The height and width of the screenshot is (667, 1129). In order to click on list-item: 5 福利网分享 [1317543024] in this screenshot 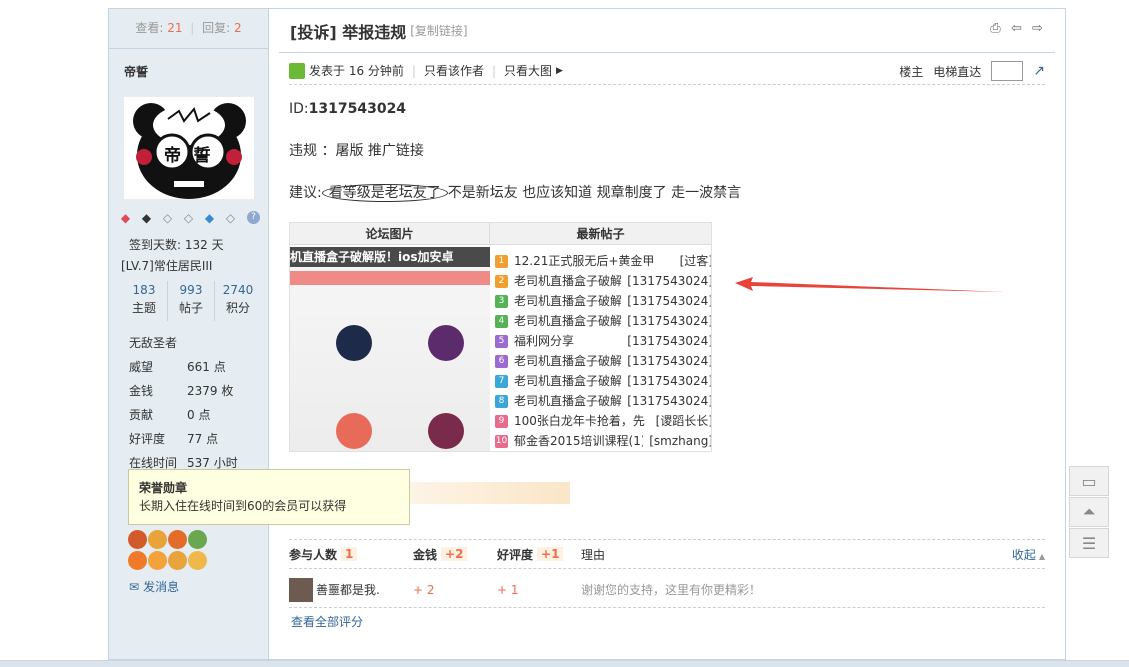, I will do `click(603, 341)`.